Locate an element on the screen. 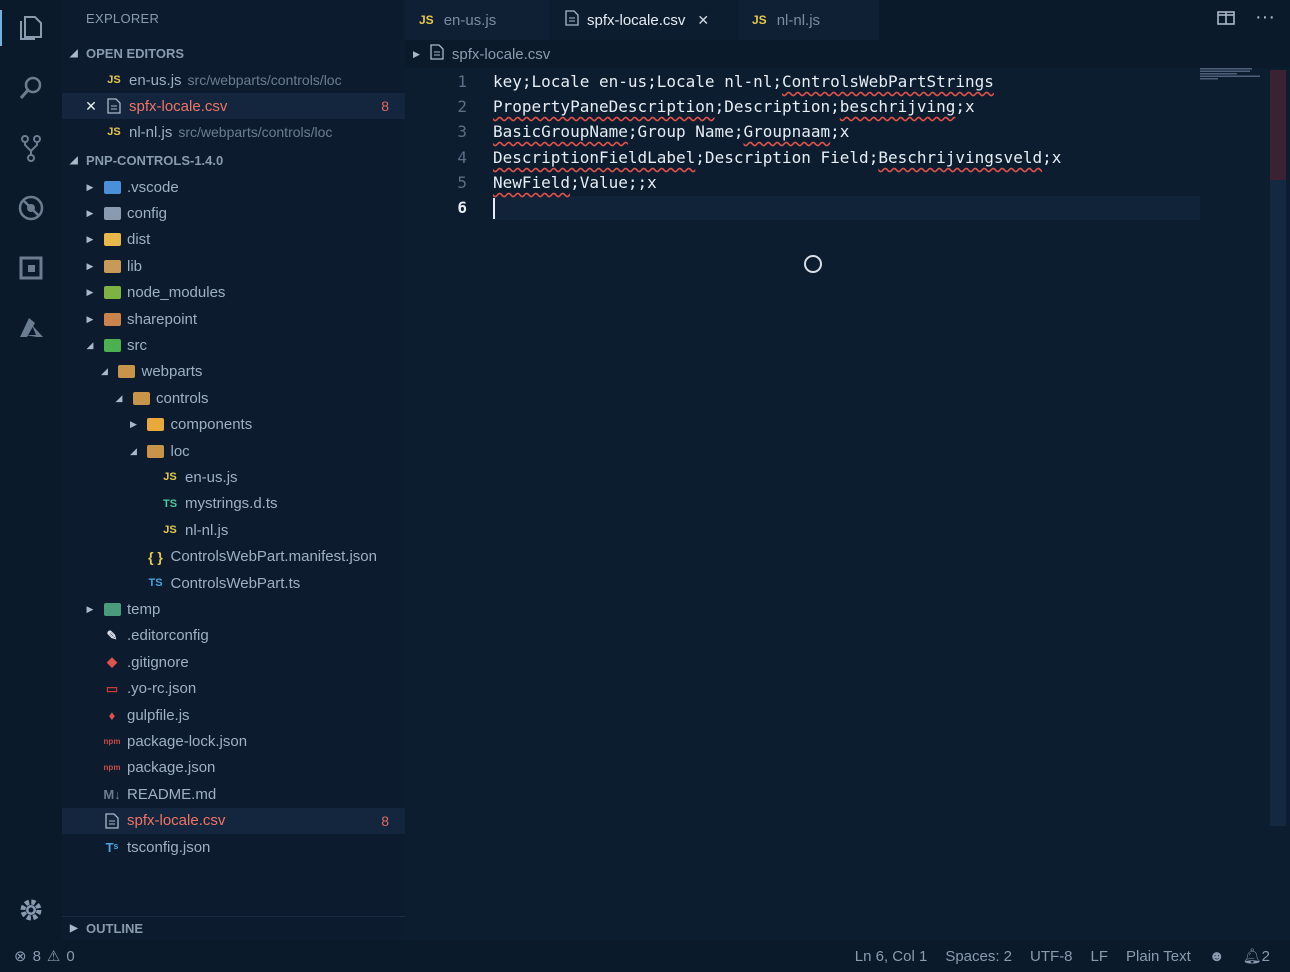 This screenshot has height=972, width=1290. breadcrumb: ▶ spfx-locale.csv is located at coordinates (847, 54).